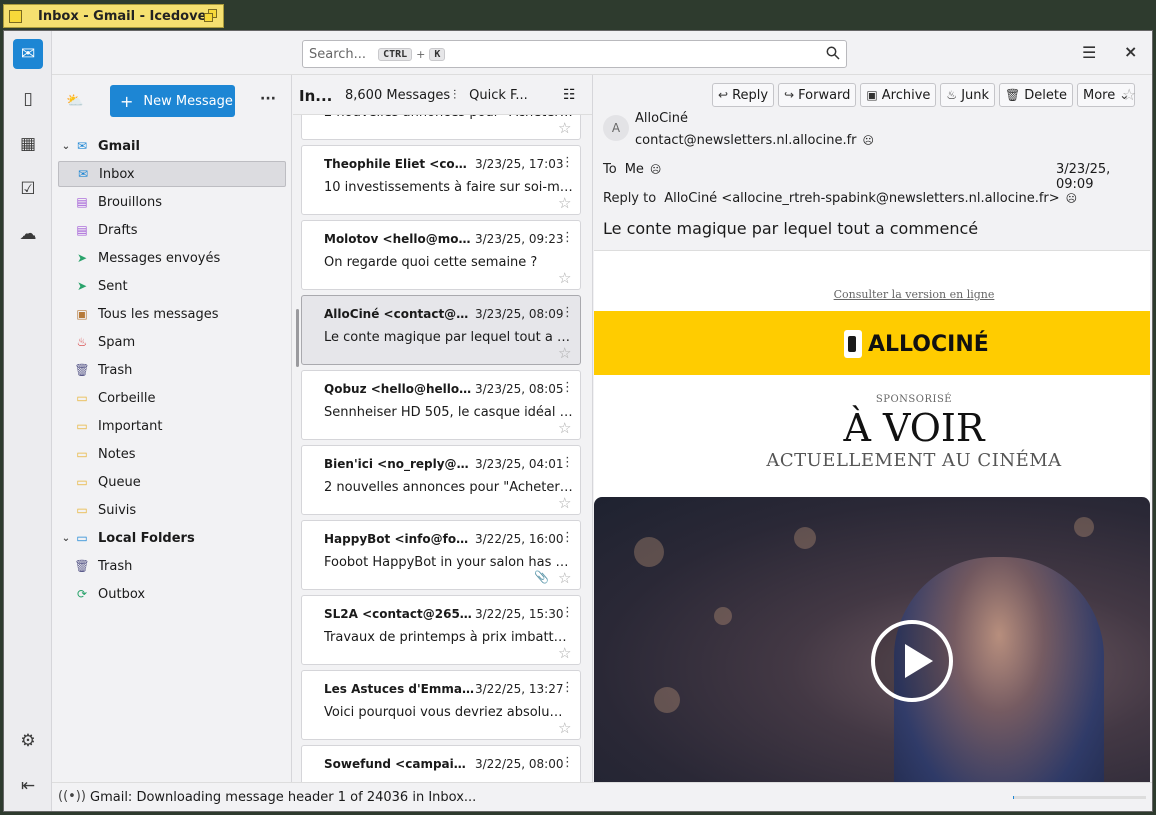 The width and height of the screenshot is (1156, 815). Describe the element at coordinates (754, 140) in the screenshot. I see `from-address: contact@newsletters.nl.allocine.fr ☹` at that location.